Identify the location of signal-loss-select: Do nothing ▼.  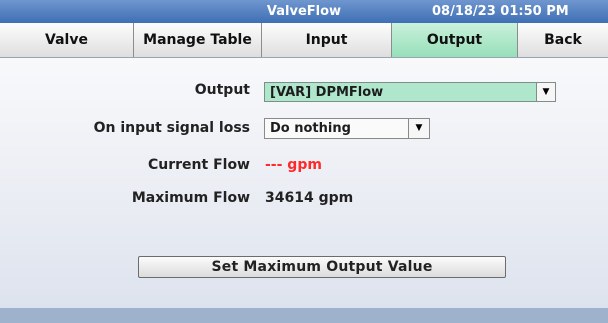
(347, 128).